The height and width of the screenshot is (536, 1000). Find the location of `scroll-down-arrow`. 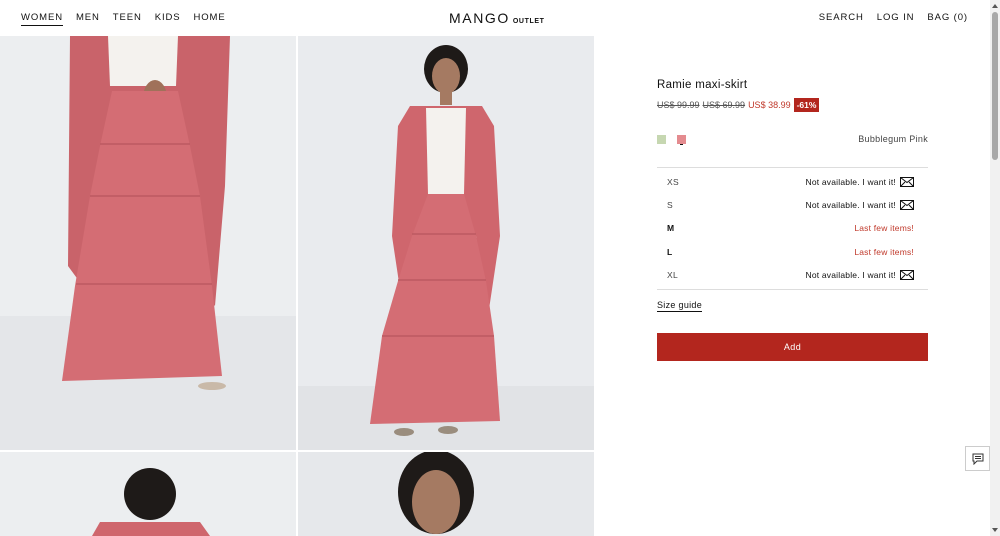

scroll-down-arrow is located at coordinates (995, 530).